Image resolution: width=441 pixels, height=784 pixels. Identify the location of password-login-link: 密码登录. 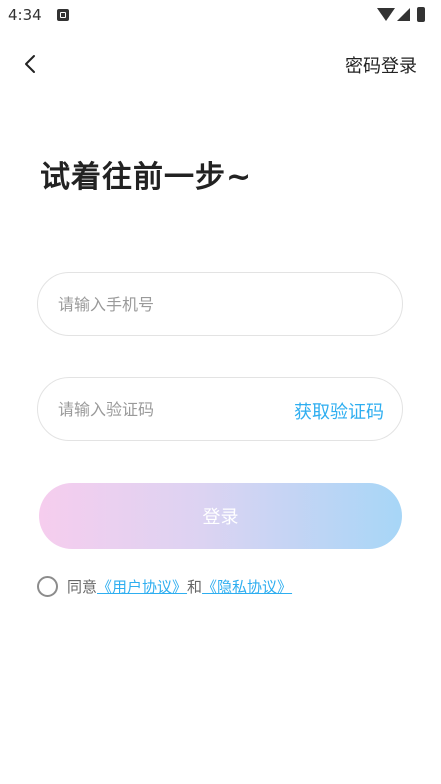
(381, 65).